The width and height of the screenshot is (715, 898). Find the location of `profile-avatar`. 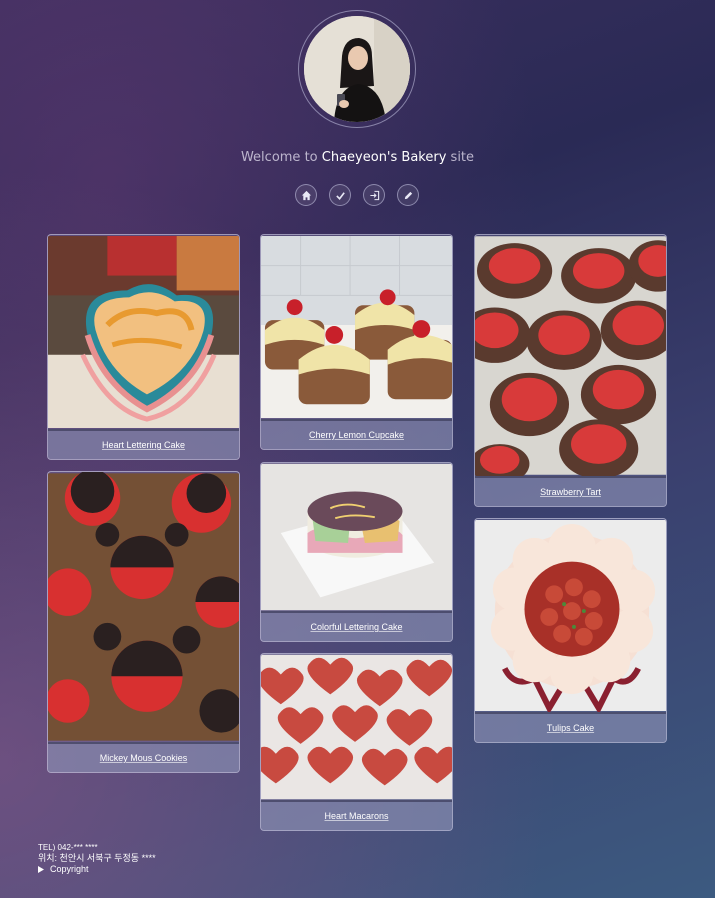

profile-avatar is located at coordinates (357, 69).